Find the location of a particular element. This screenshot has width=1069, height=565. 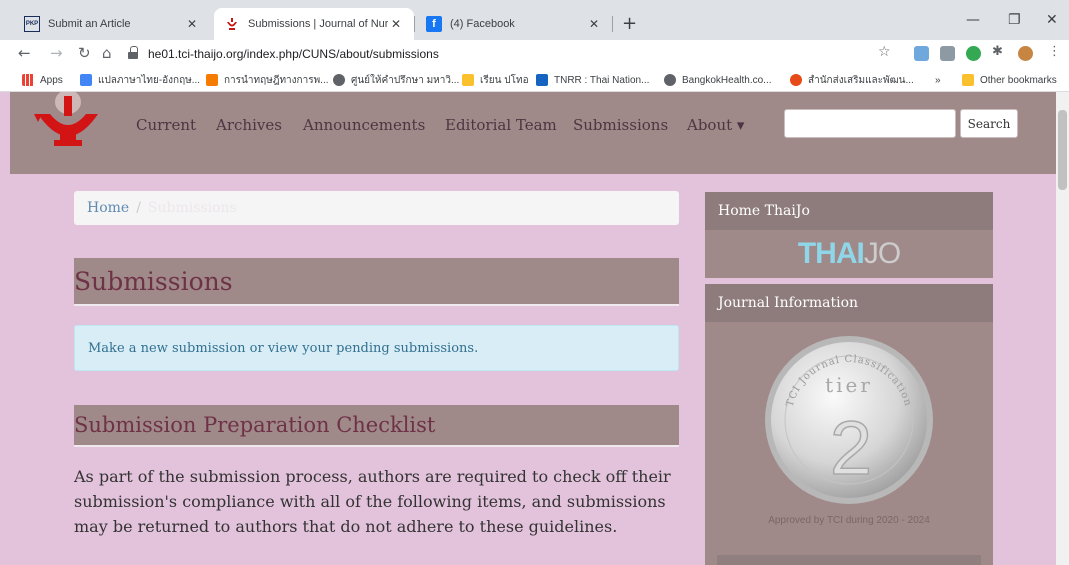

tab-facebook: f (4) Facebook ✕ is located at coordinates (514, 24).